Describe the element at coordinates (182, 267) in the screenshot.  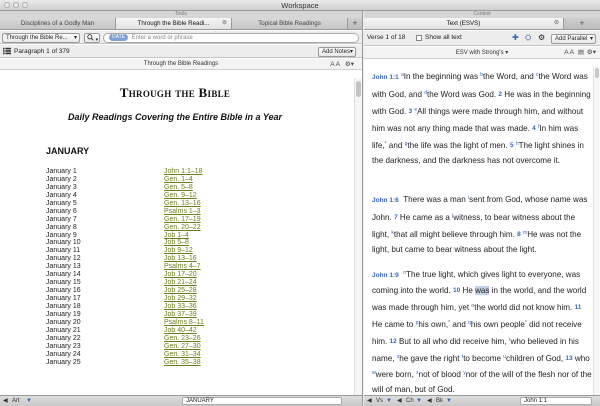
I see `reading-ref-link: Psalms 4–7` at that location.